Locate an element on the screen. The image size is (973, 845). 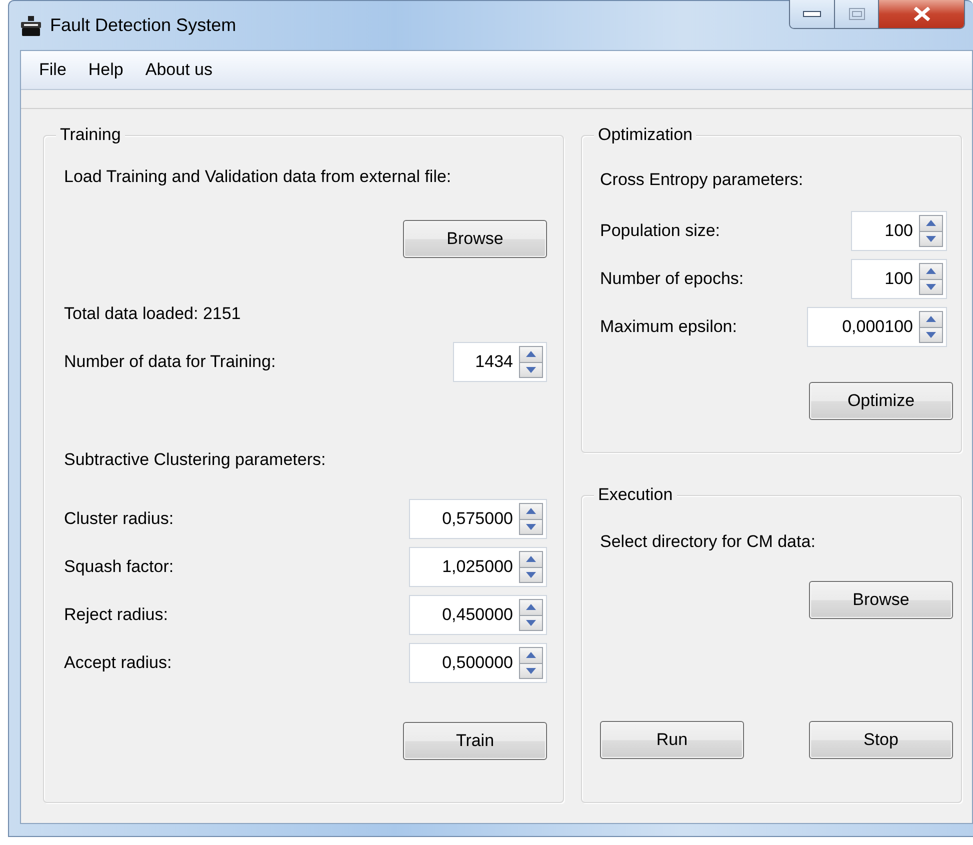
field-label: Number of data for Training: is located at coordinates (170, 362).